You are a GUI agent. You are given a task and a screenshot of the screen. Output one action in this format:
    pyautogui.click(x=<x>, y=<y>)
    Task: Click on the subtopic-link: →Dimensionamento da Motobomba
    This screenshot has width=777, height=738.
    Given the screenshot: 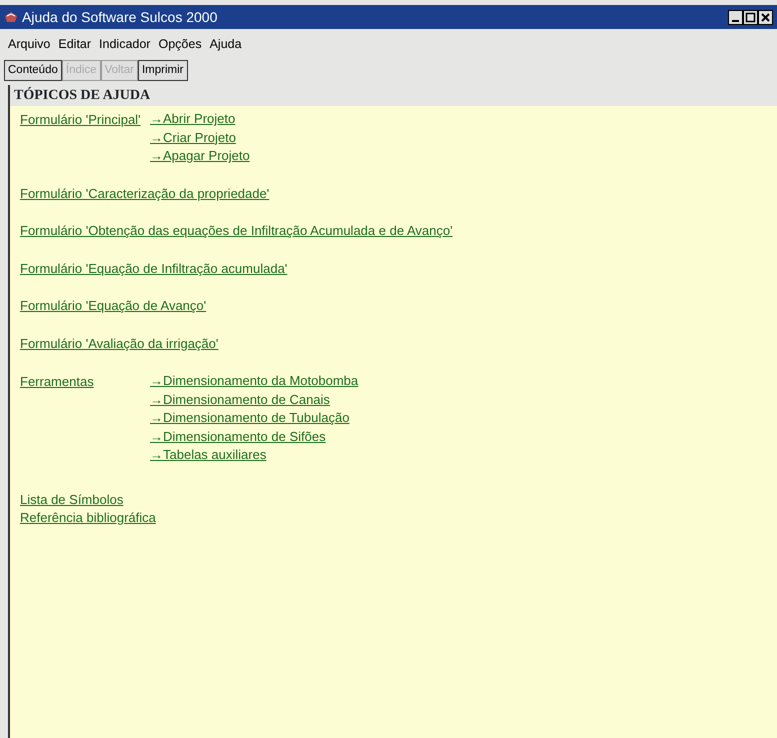 What is the action you would take?
    pyautogui.click(x=254, y=381)
    